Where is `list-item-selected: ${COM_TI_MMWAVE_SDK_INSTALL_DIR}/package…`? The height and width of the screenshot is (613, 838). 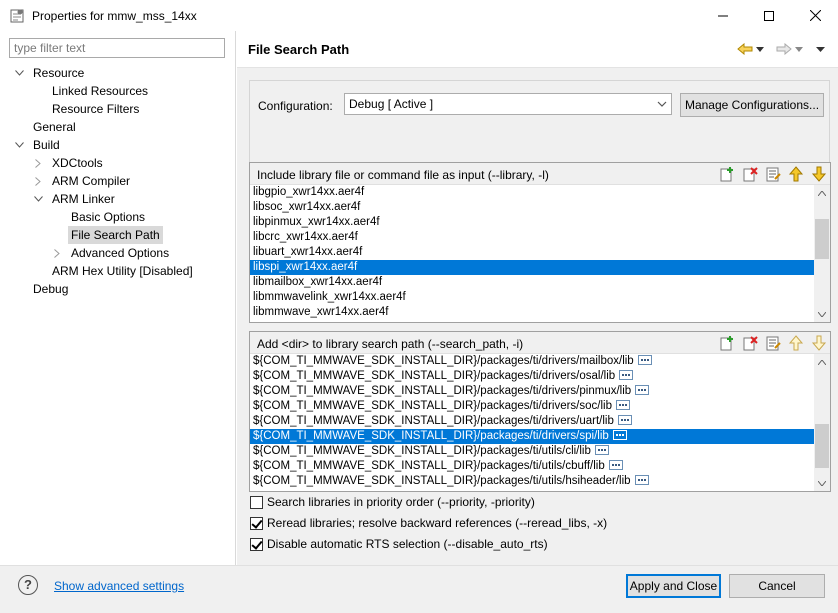 list-item-selected: ${COM_TI_MMWAVE_SDK_INSTALL_DIR}/package… is located at coordinates (532, 436).